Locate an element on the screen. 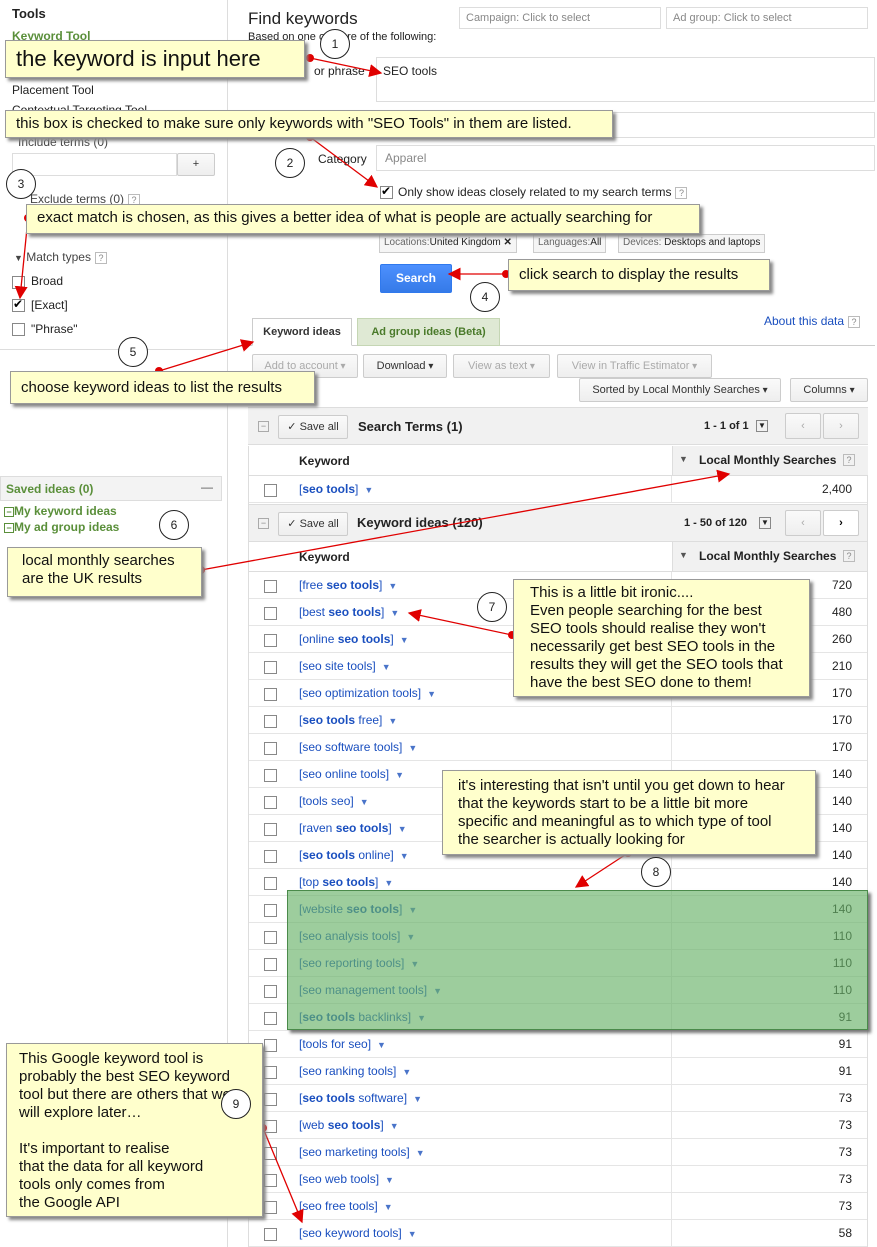 This screenshot has width=877, height=1247. devices-chip: Devices: Desktops and laptops is located at coordinates (692, 243).